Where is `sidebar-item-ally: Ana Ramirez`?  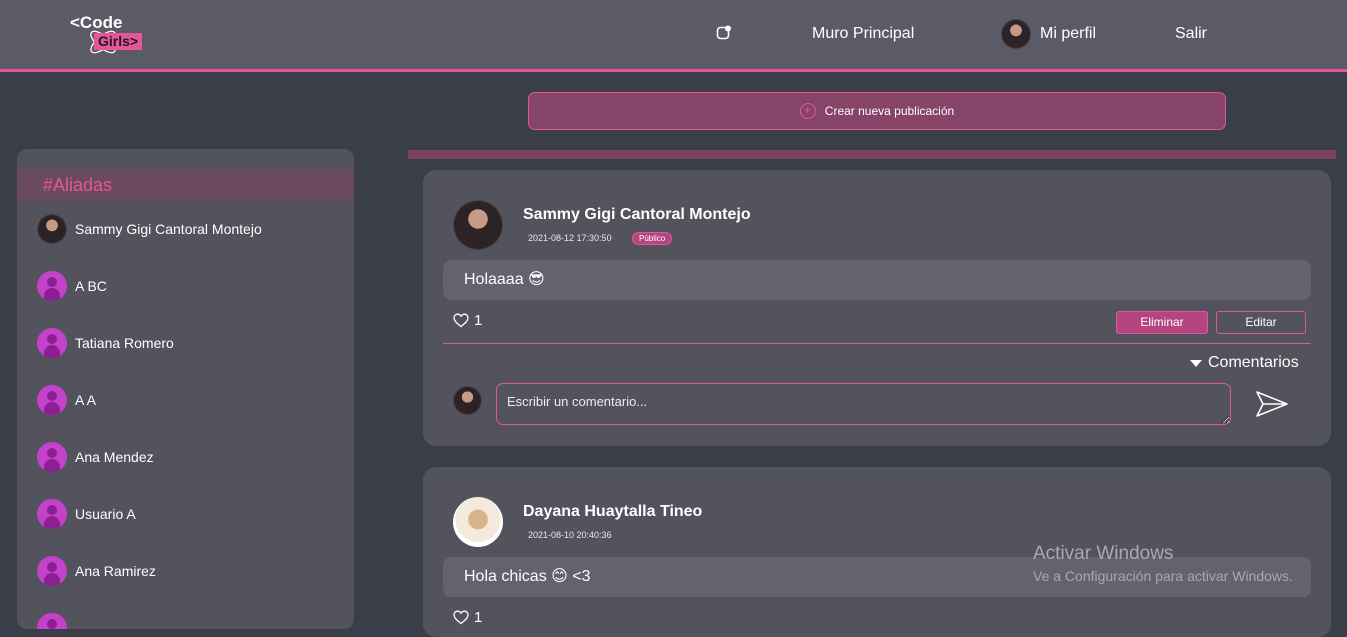 sidebar-item-ally: Ana Ramirez is located at coordinates (96, 571).